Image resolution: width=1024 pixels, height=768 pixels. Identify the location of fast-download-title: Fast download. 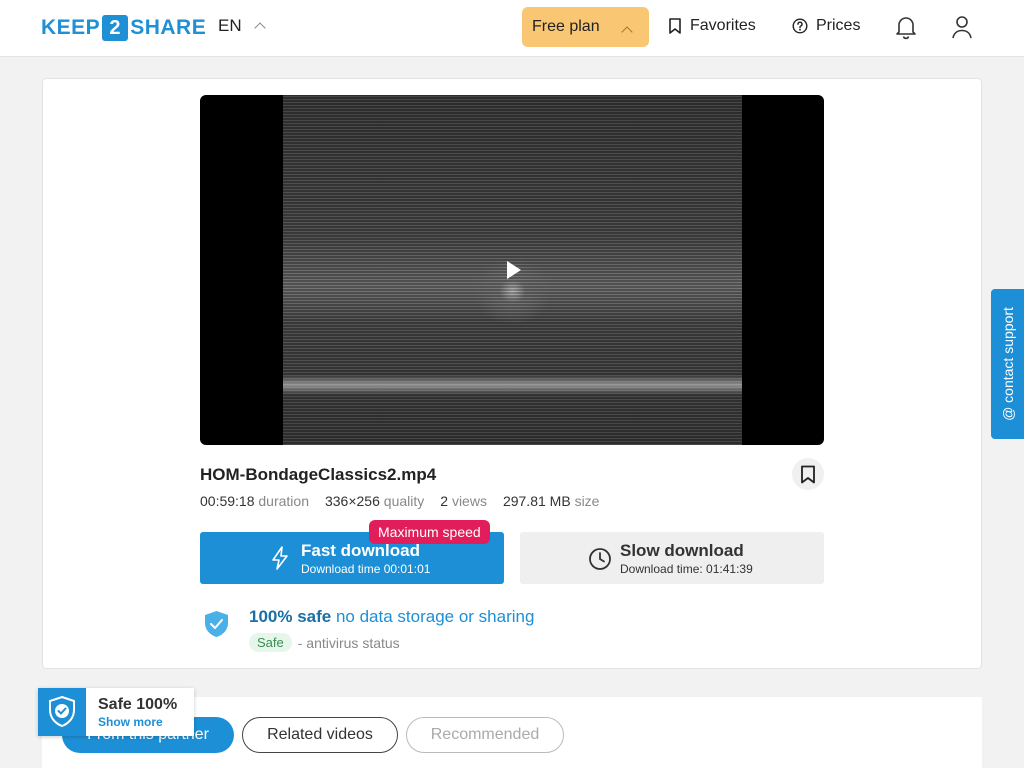
(360, 550).